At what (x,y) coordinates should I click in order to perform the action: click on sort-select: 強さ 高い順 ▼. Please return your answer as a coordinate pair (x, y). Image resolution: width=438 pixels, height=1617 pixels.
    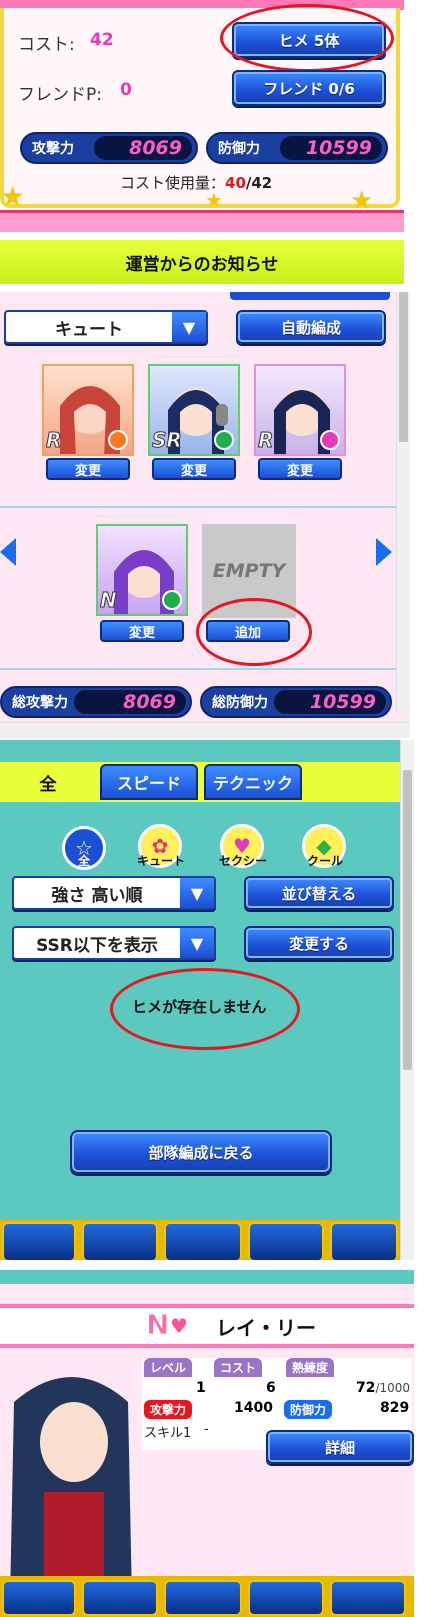
    Looking at the image, I should click on (114, 893).